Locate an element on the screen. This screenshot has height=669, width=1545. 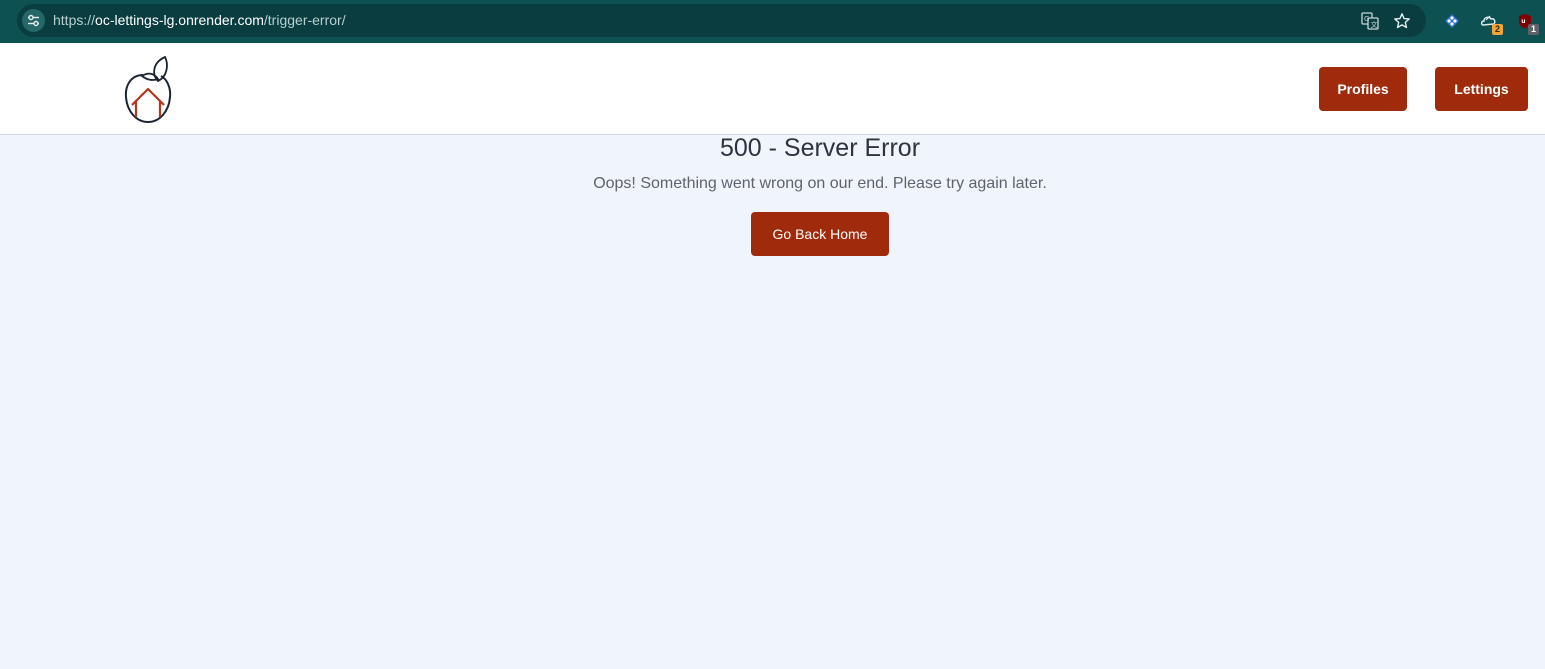
extension-badge-count: 2 is located at coordinates (1497, 29).